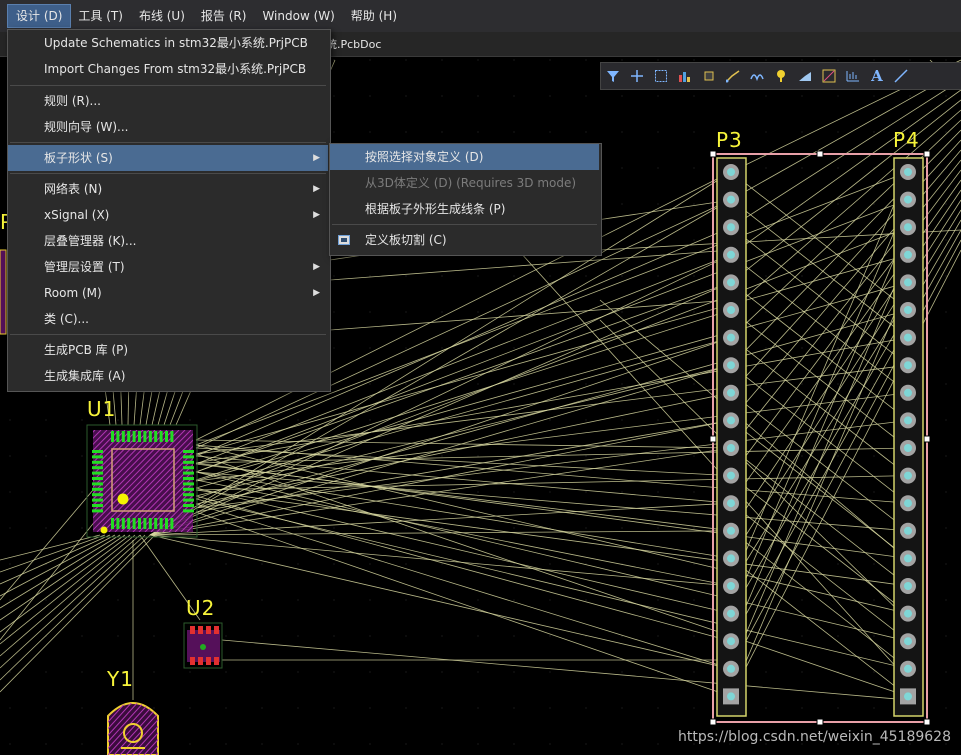 The image size is (961, 755). I want to click on pad-icon, so click(781, 76).